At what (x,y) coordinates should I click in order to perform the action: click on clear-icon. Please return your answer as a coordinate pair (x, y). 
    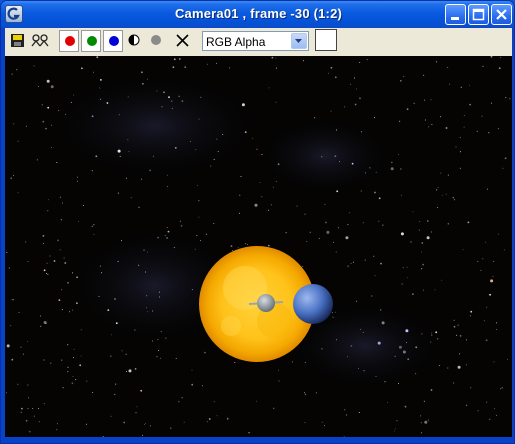
    Looking at the image, I should click on (182, 40).